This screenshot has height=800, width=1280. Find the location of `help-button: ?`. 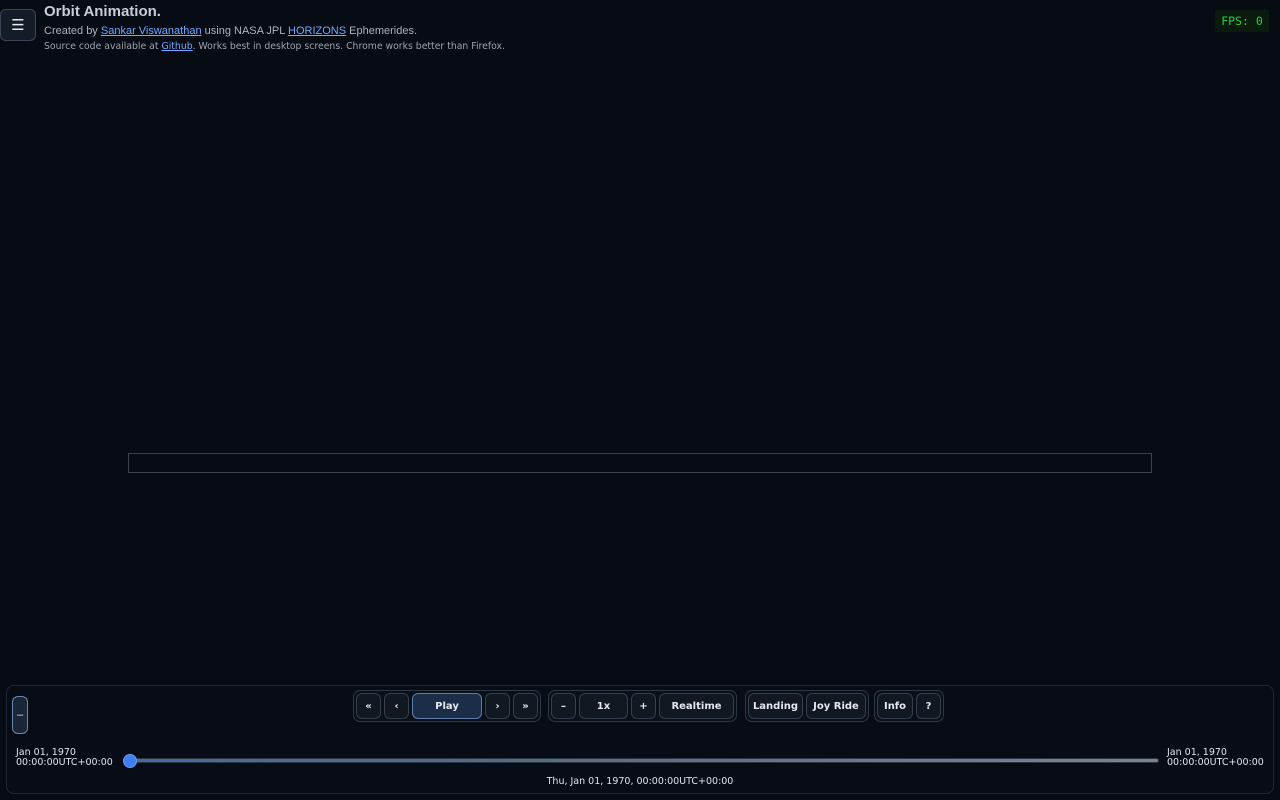

help-button: ? is located at coordinates (928, 706).